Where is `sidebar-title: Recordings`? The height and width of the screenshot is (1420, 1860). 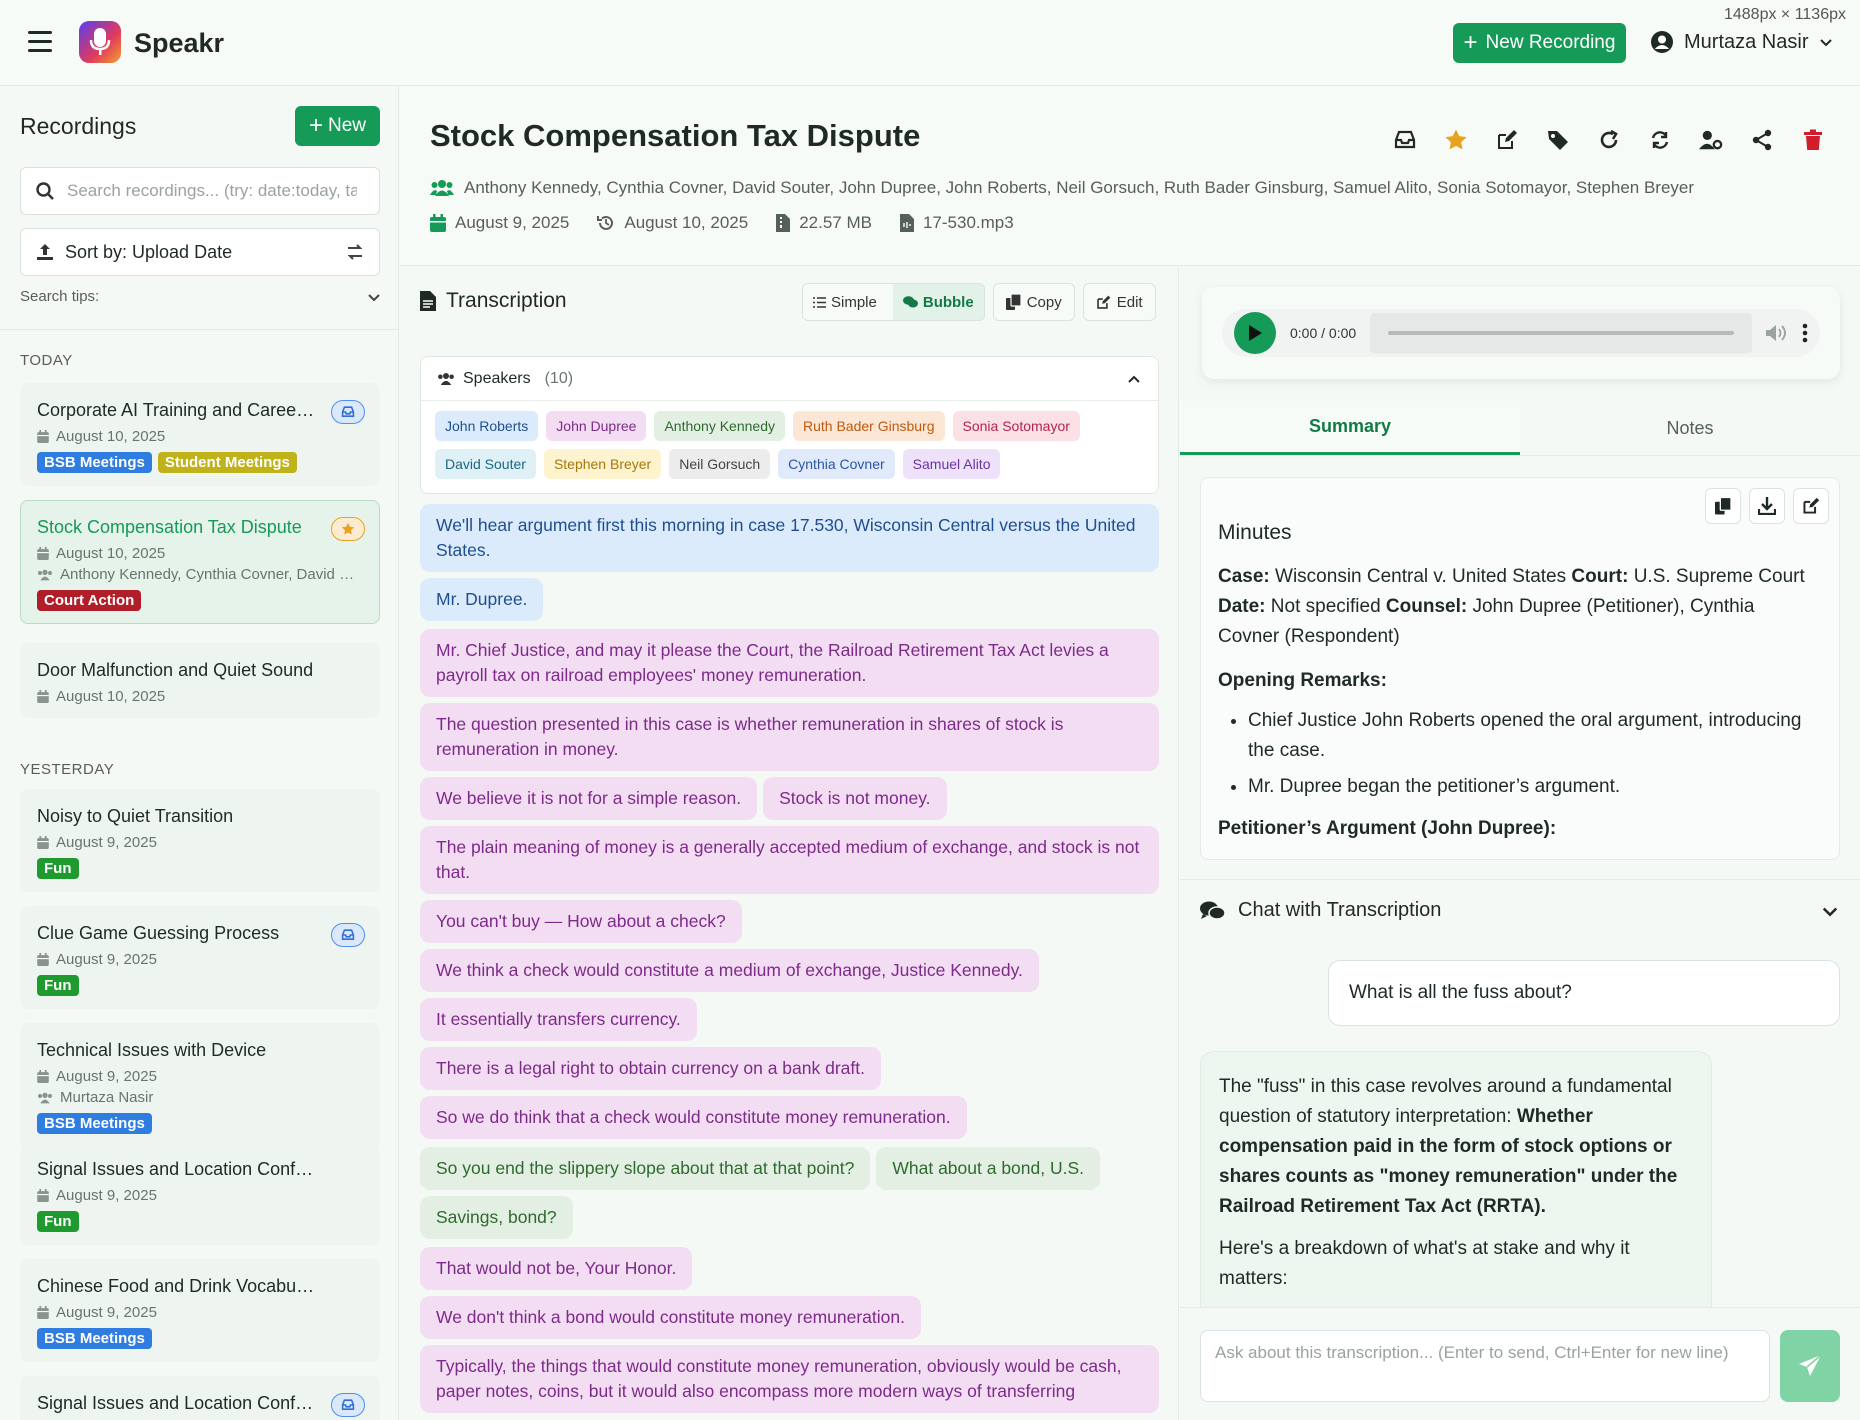
sidebar-title: Recordings is located at coordinates (78, 126).